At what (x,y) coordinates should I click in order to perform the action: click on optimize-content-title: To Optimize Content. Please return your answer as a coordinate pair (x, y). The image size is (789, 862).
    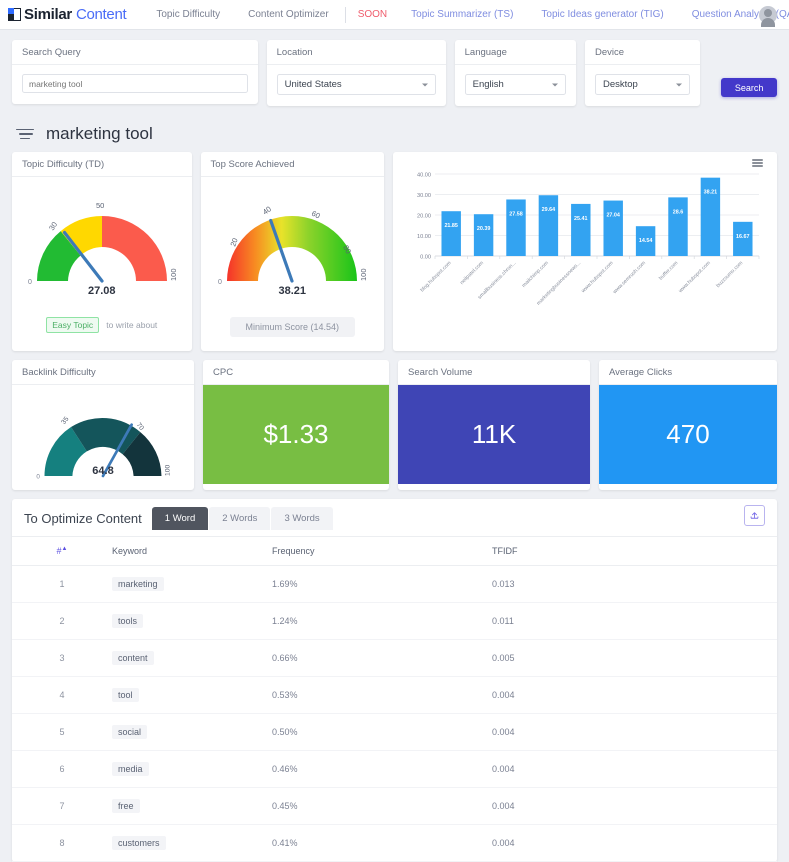
    Looking at the image, I should click on (83, 518).